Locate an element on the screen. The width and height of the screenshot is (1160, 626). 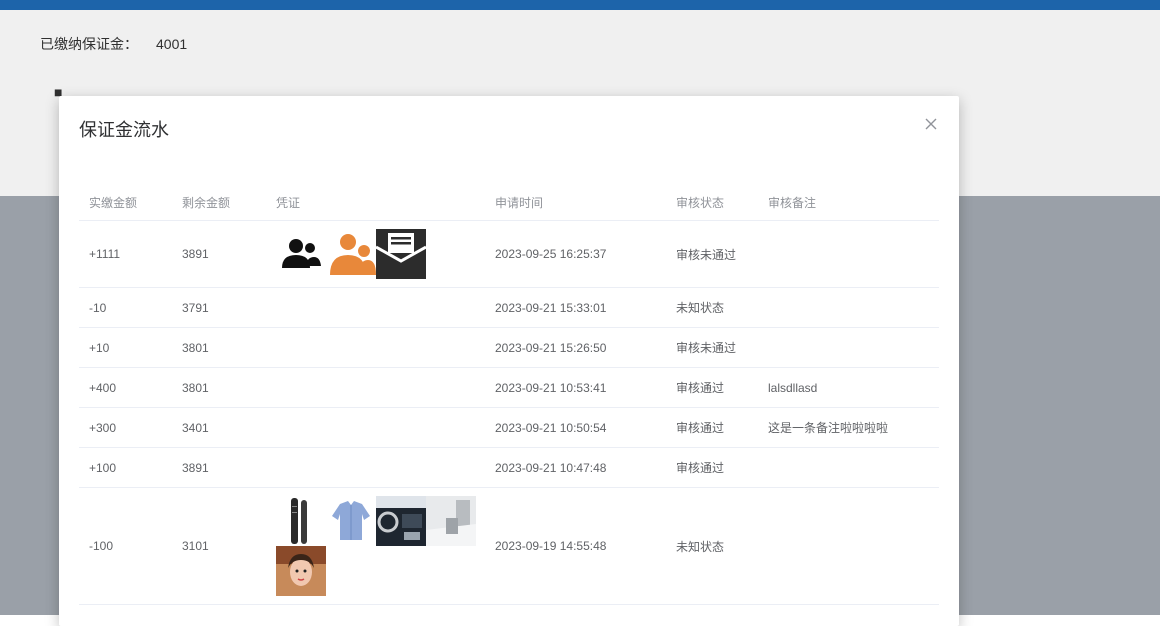
table-row: +1111 3891 2023-09-25 16:25:37 审核未通过 is located at coordinates (509, 254).